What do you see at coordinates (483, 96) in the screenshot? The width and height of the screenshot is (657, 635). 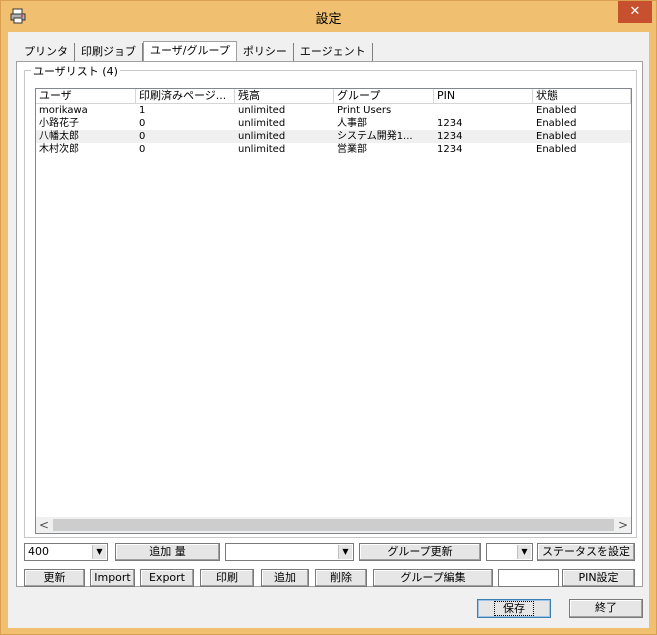 I see `column-header-4: PIN` at bounding box center [483, 96].